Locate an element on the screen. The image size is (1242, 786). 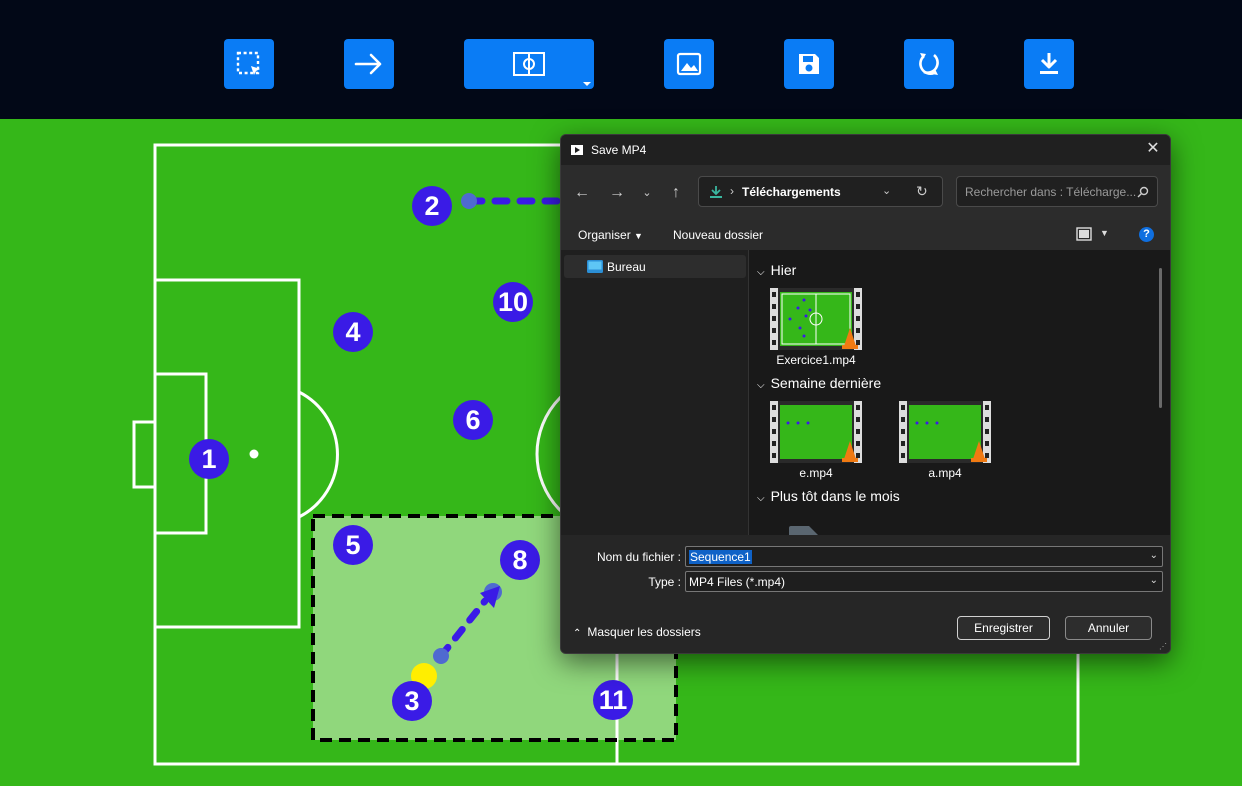
scrollbar is located at coordinates (1160, 338).